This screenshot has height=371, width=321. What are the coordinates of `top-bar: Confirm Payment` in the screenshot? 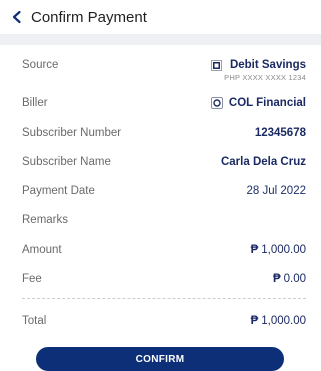 It's located at (160, 17).